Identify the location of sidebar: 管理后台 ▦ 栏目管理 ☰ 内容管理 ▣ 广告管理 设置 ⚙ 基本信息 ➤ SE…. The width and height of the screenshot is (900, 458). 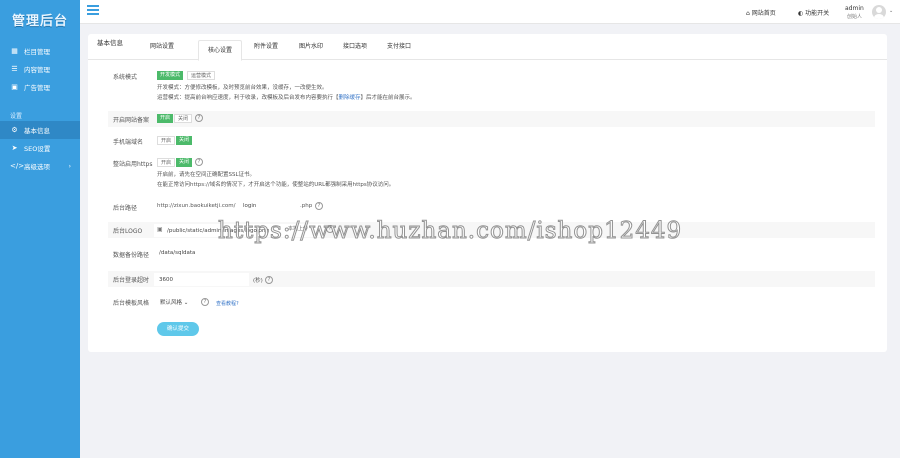
(40, 229).